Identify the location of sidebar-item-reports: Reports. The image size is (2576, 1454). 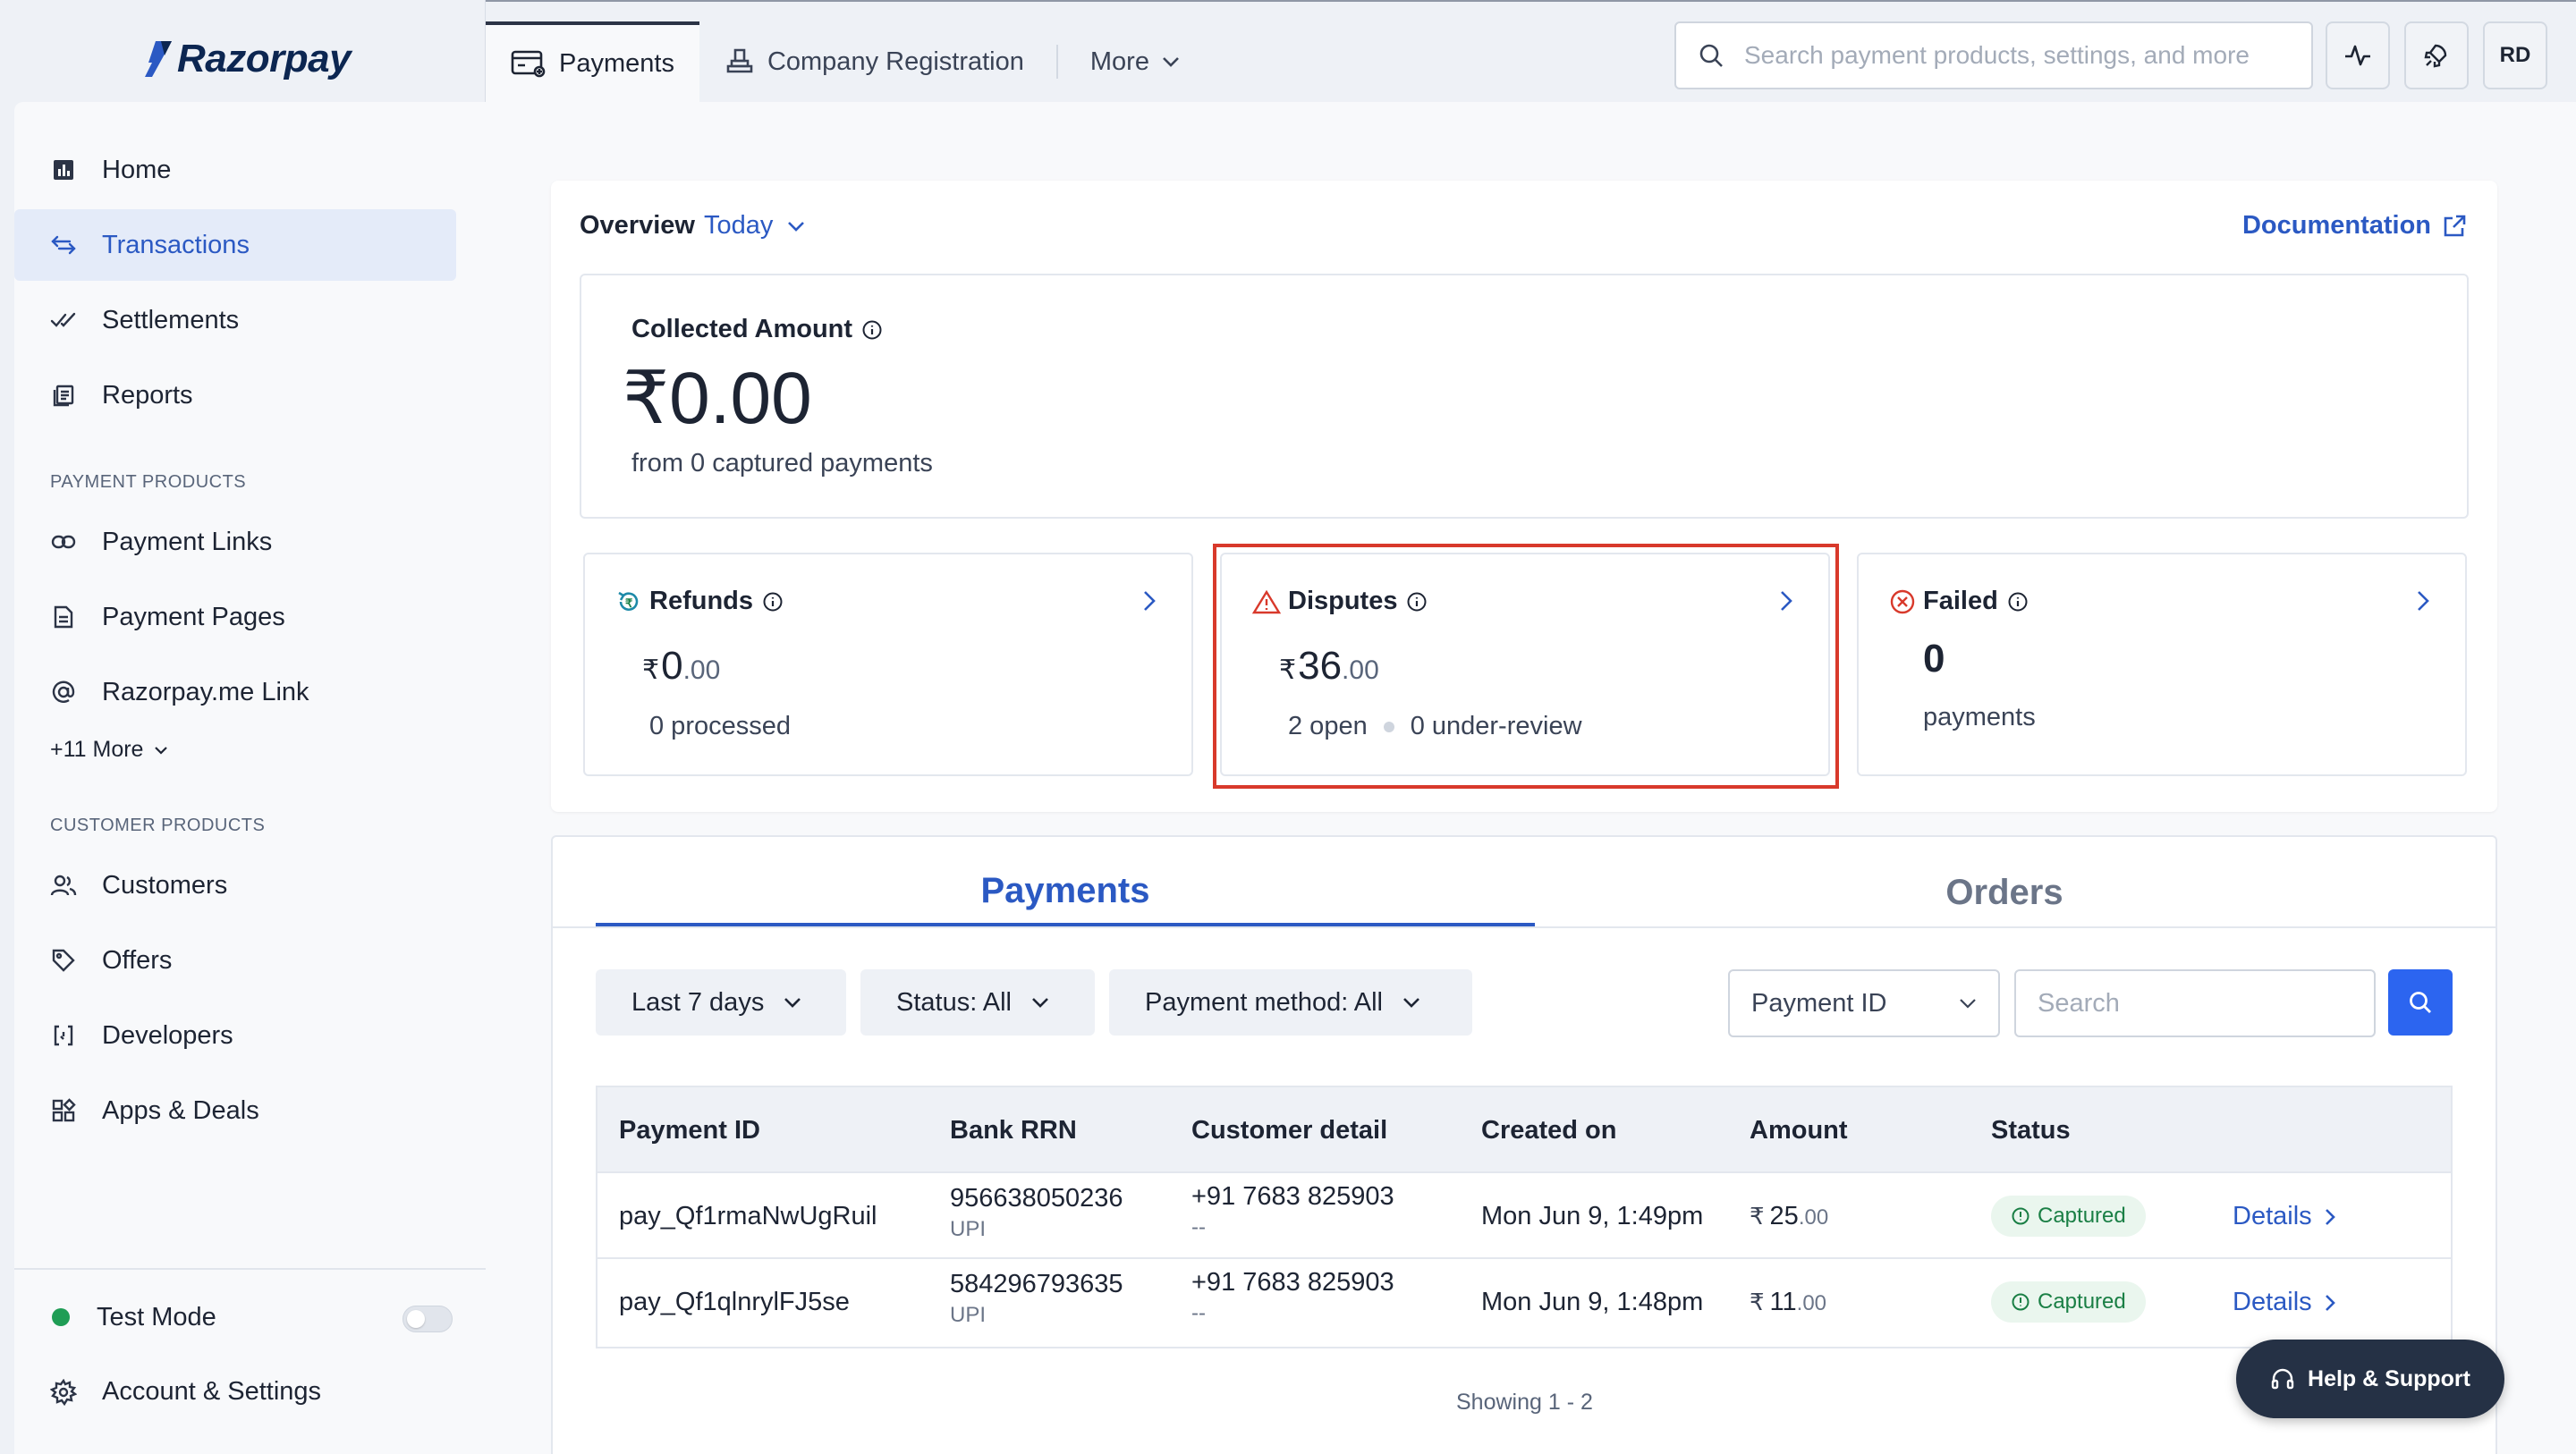
(235, 395).